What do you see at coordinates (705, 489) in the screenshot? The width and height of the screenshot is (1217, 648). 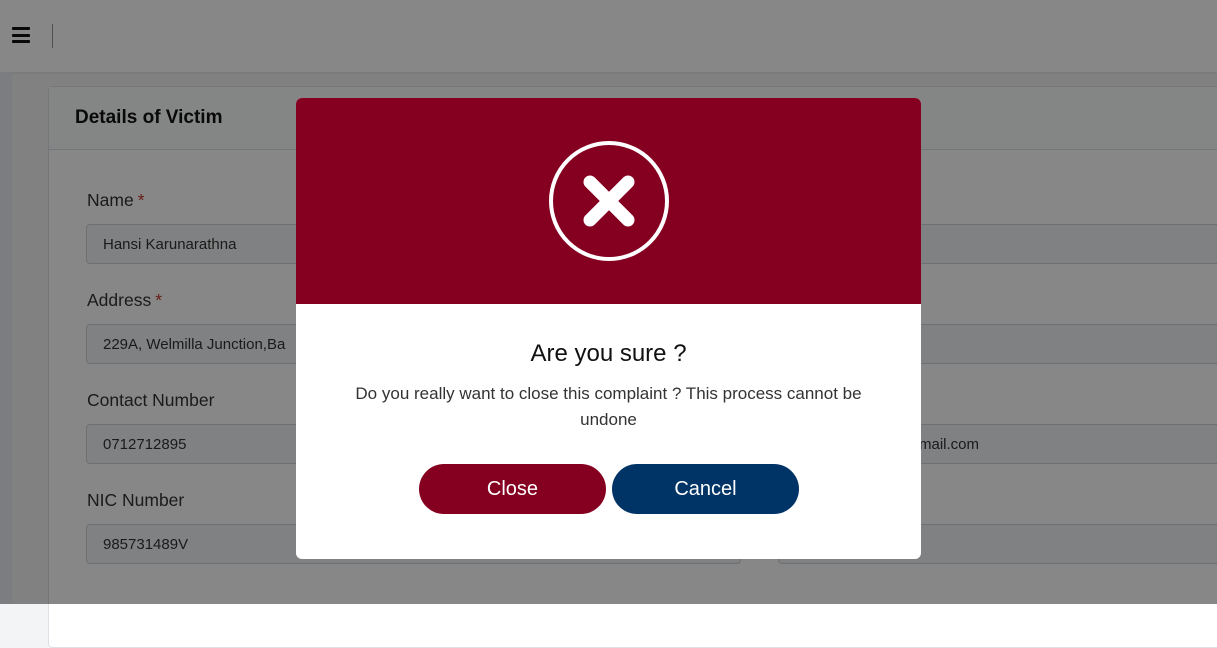 I see `cancel-button: Cancel` at bounding box center [705, 489].